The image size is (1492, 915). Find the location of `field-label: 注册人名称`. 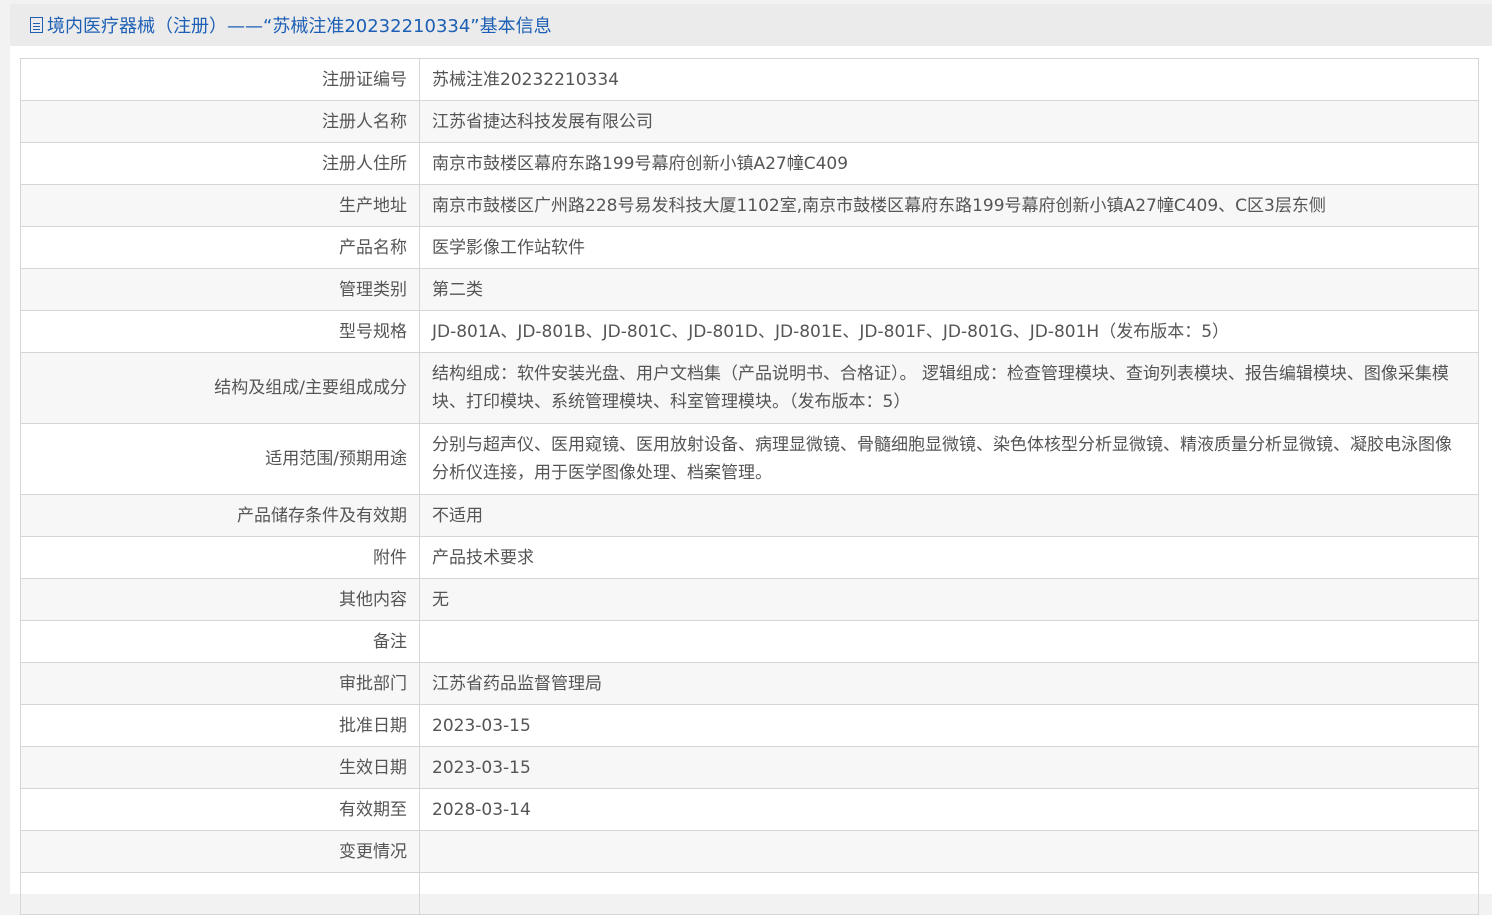

field-label: 注册人名称 is located at coordinates (220, 121).